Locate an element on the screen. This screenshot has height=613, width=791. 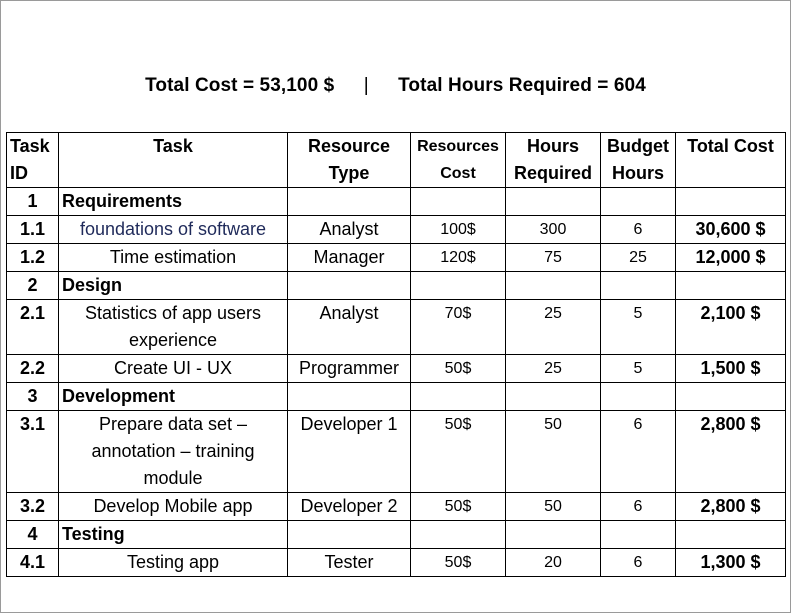
hours-required: 300 is located at coordinates (553, 229).